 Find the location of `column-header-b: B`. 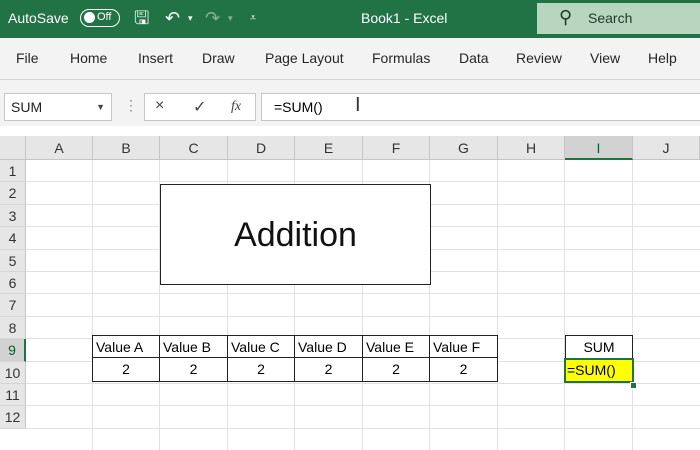

column-header-b: B is located at coordinates (126, 148).